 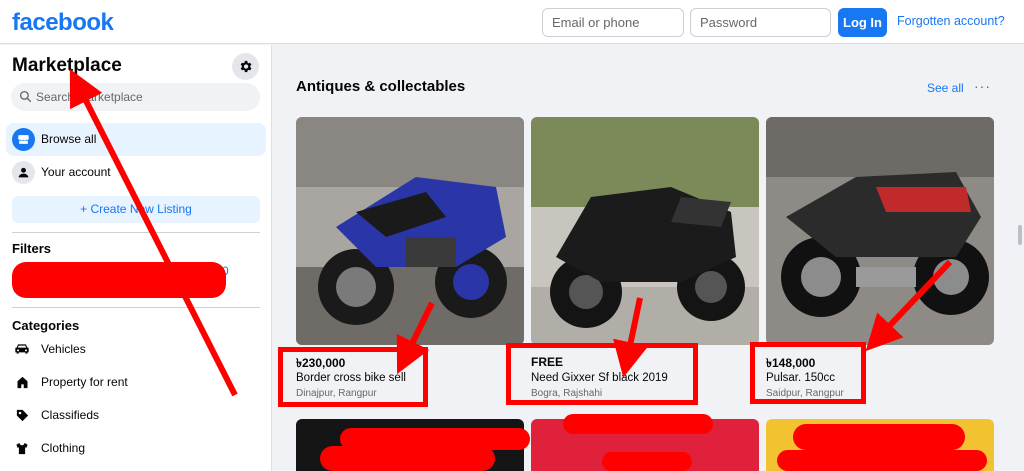 I want to click on search-input: Search Marketplace, so click(x=135, y=97).